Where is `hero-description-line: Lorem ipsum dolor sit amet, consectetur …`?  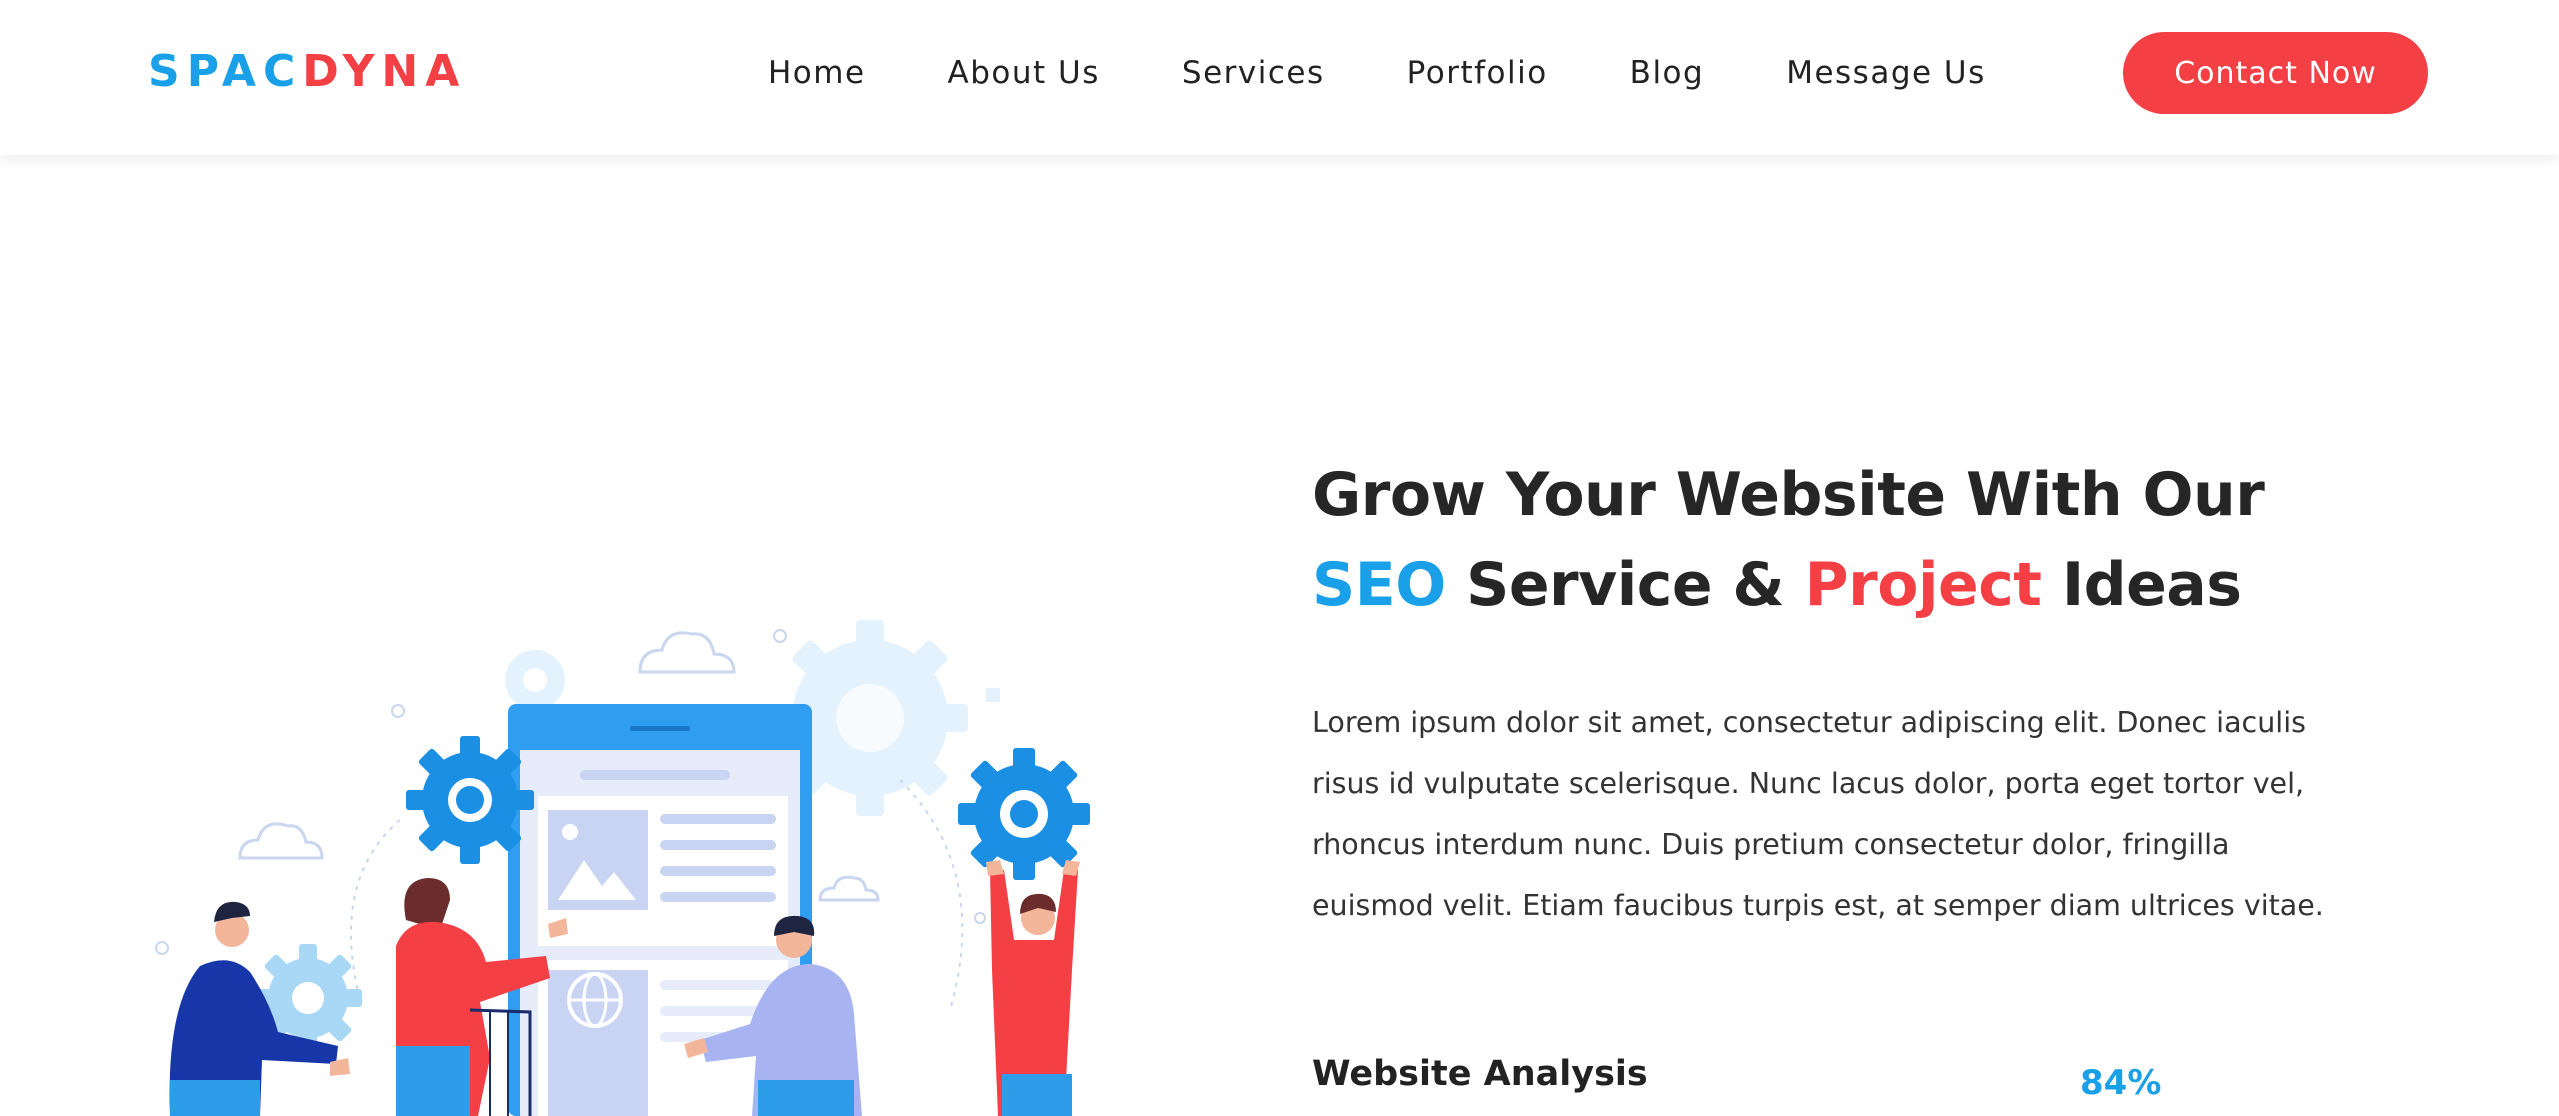 hero-description-line: Lorem ipsum dolor sit amet, consectetur … is located at coordinates (1809, 722).